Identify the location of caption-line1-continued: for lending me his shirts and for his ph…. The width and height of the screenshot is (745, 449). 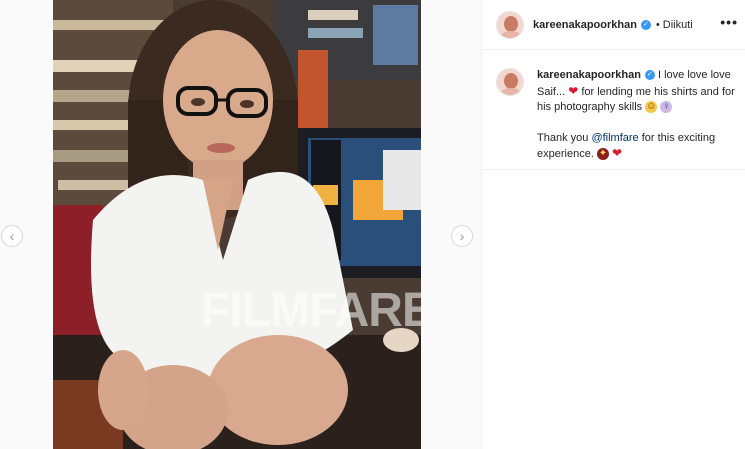
(636, 99).